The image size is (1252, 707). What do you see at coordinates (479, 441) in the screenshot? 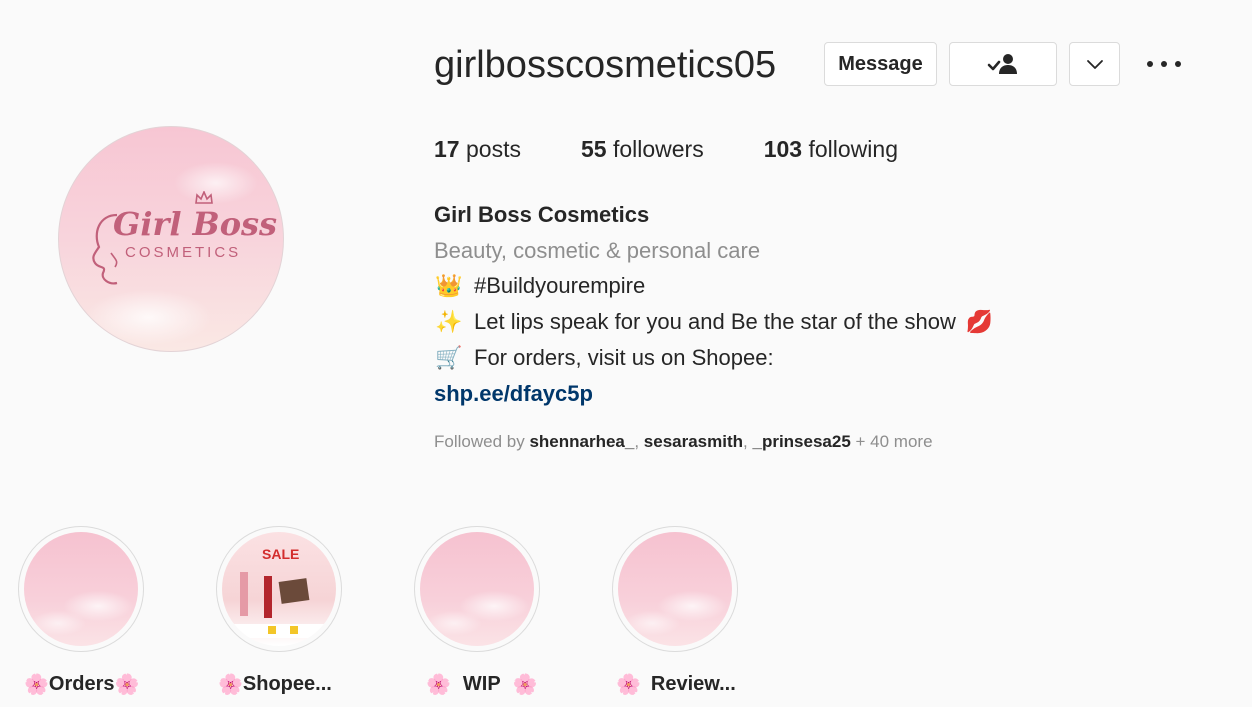
I see `followed-by-prefix: Followed by` at bounding box center [479, 441].